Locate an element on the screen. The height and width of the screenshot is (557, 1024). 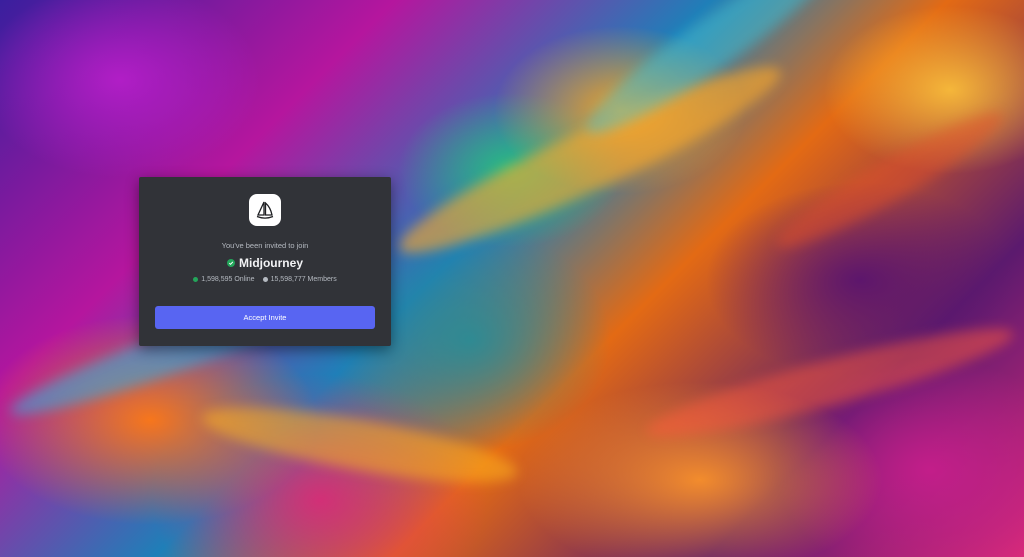
accept-invite-button: Accept Invite is located at coordinates (265, 317).